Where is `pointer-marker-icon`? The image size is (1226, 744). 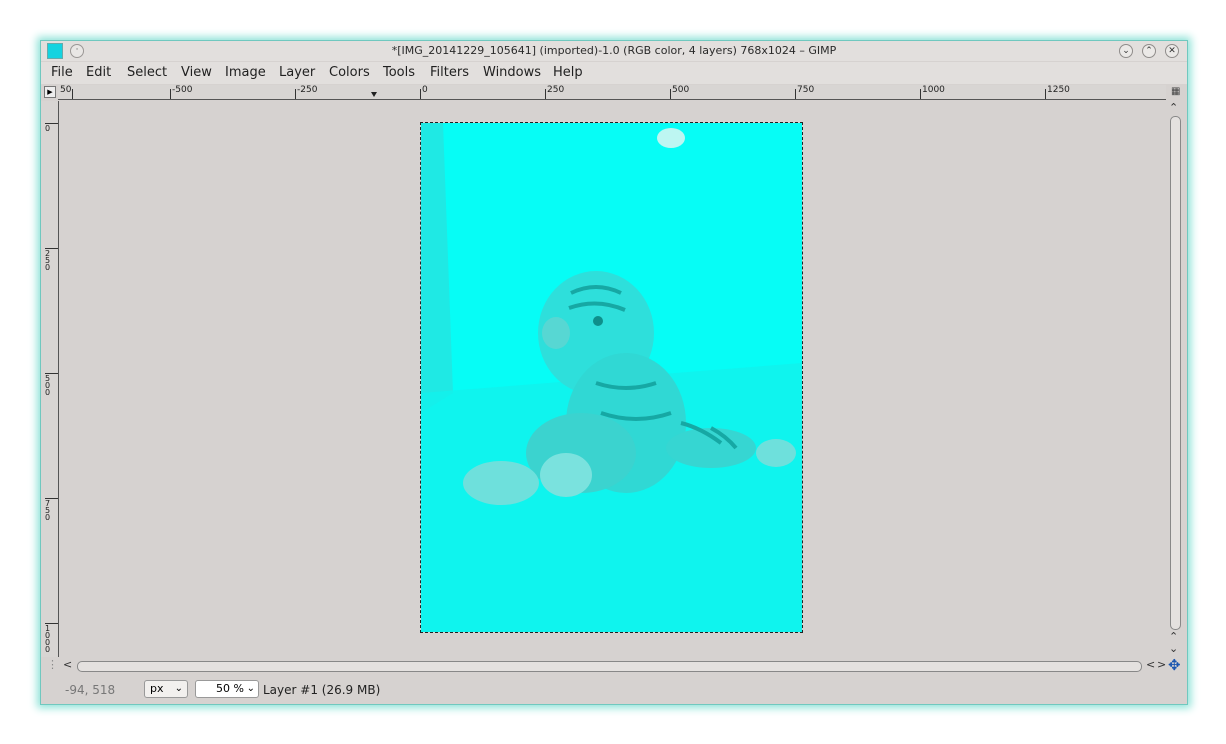 pointer-marker-icon is located at coordinates (374, 94).